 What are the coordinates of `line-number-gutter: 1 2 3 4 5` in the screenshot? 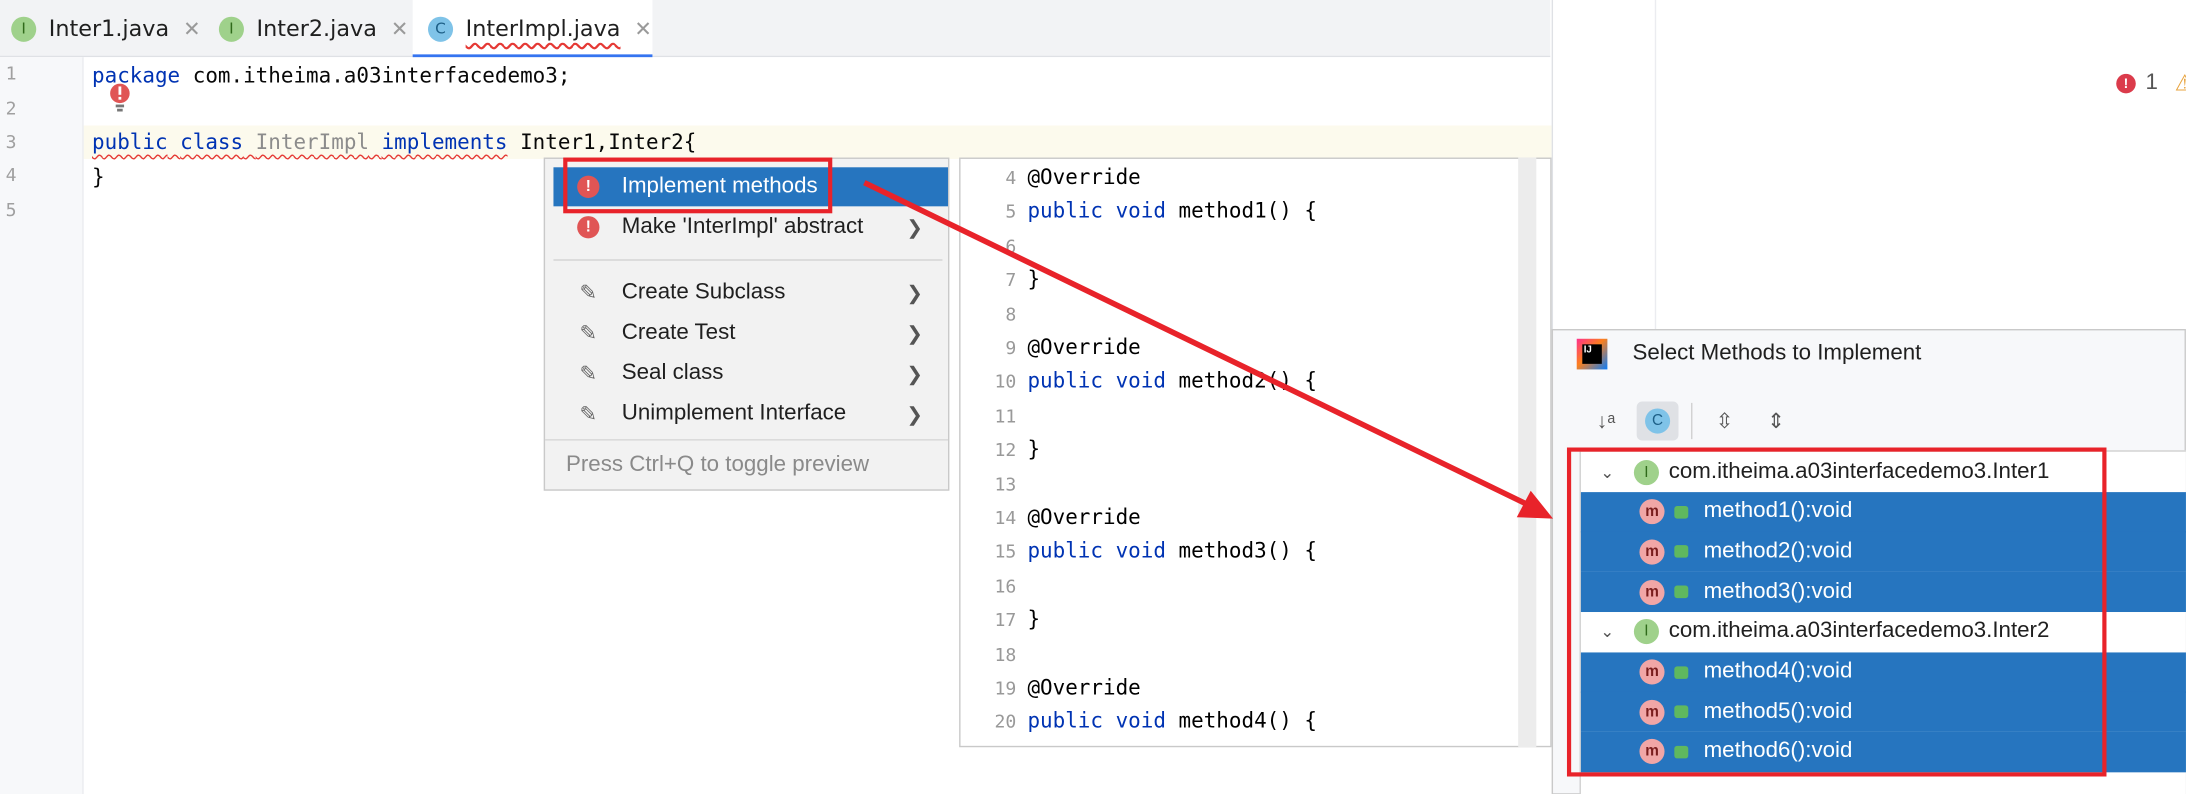 It's located at (42, 425).